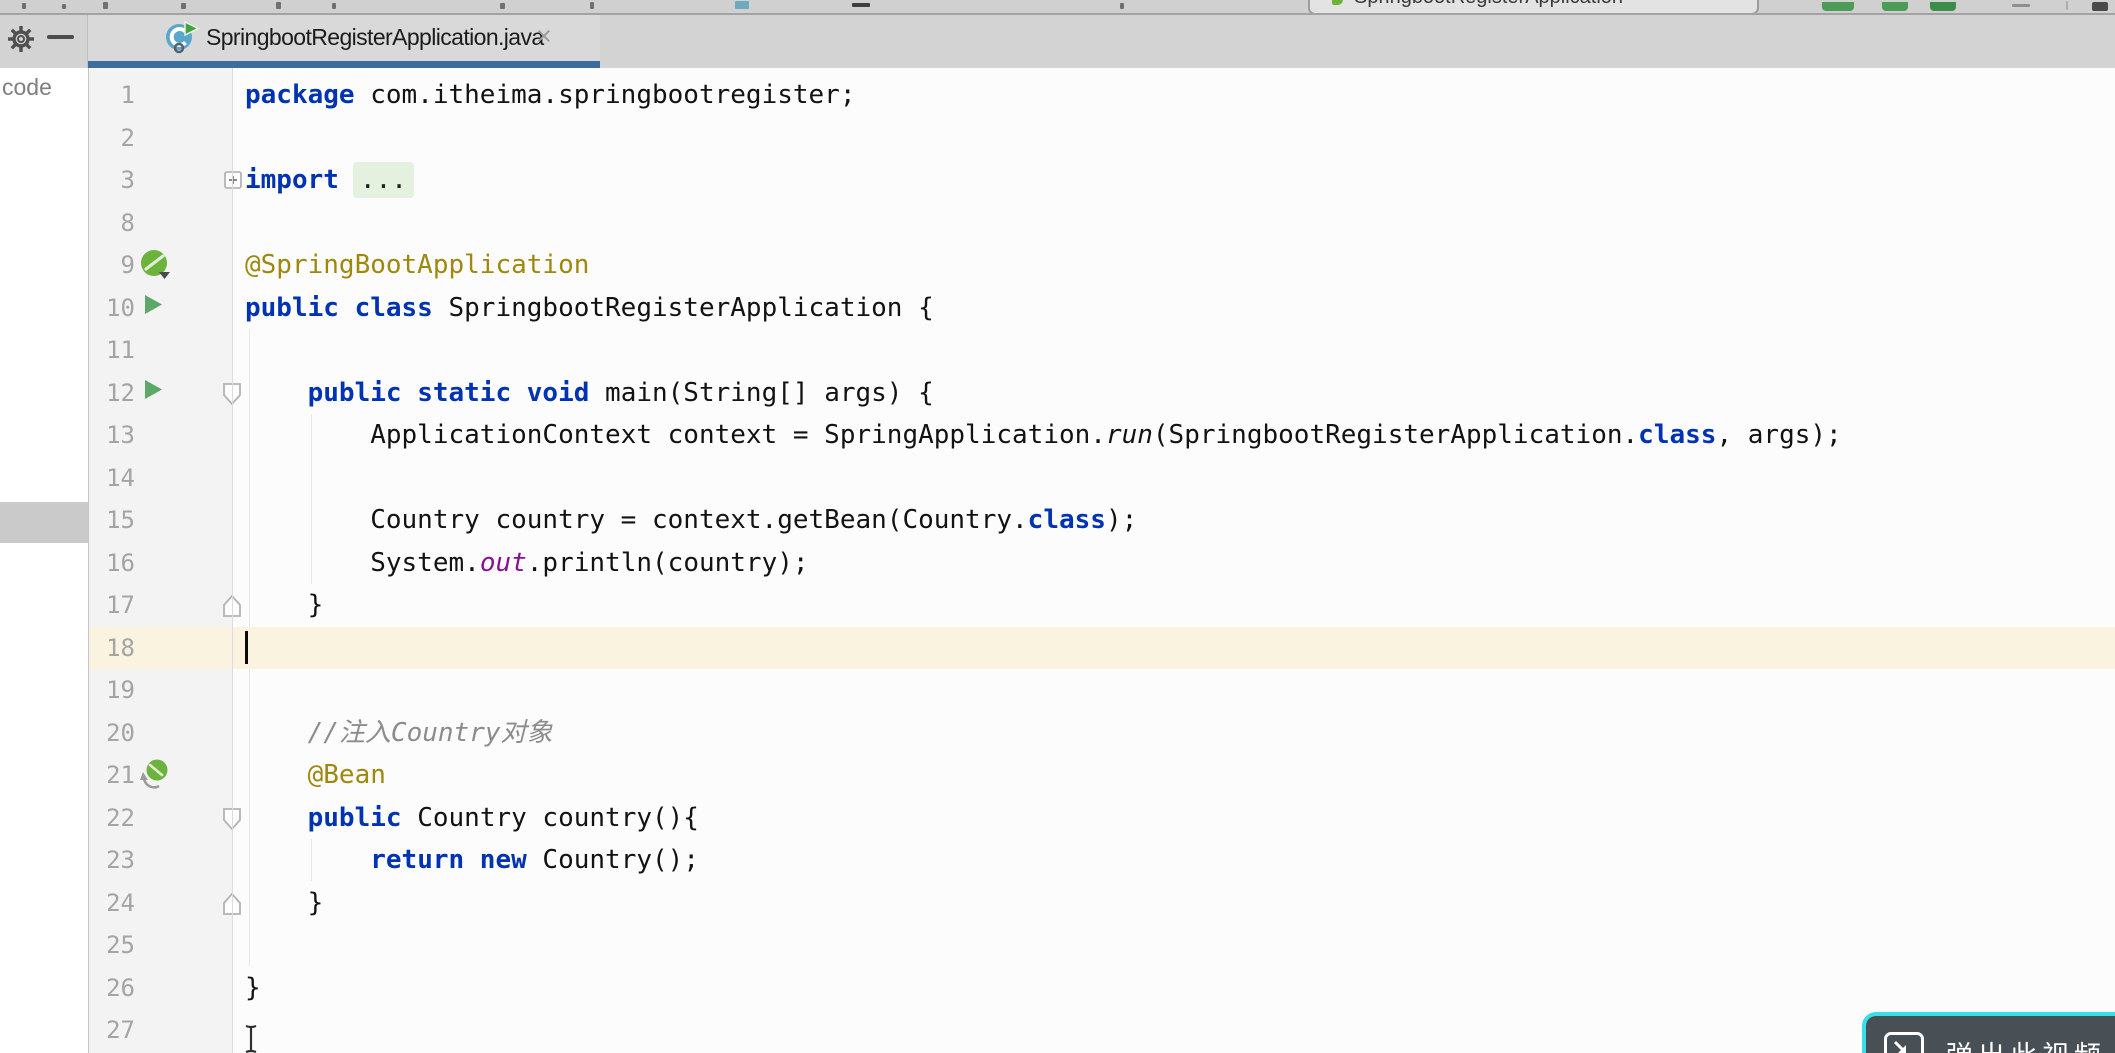 This screenshot has width=2115, height=1053. What do you see at coordinates (112, 945) in the screenshot?
I see `line-number: 25` at bounding box center [112, 945].